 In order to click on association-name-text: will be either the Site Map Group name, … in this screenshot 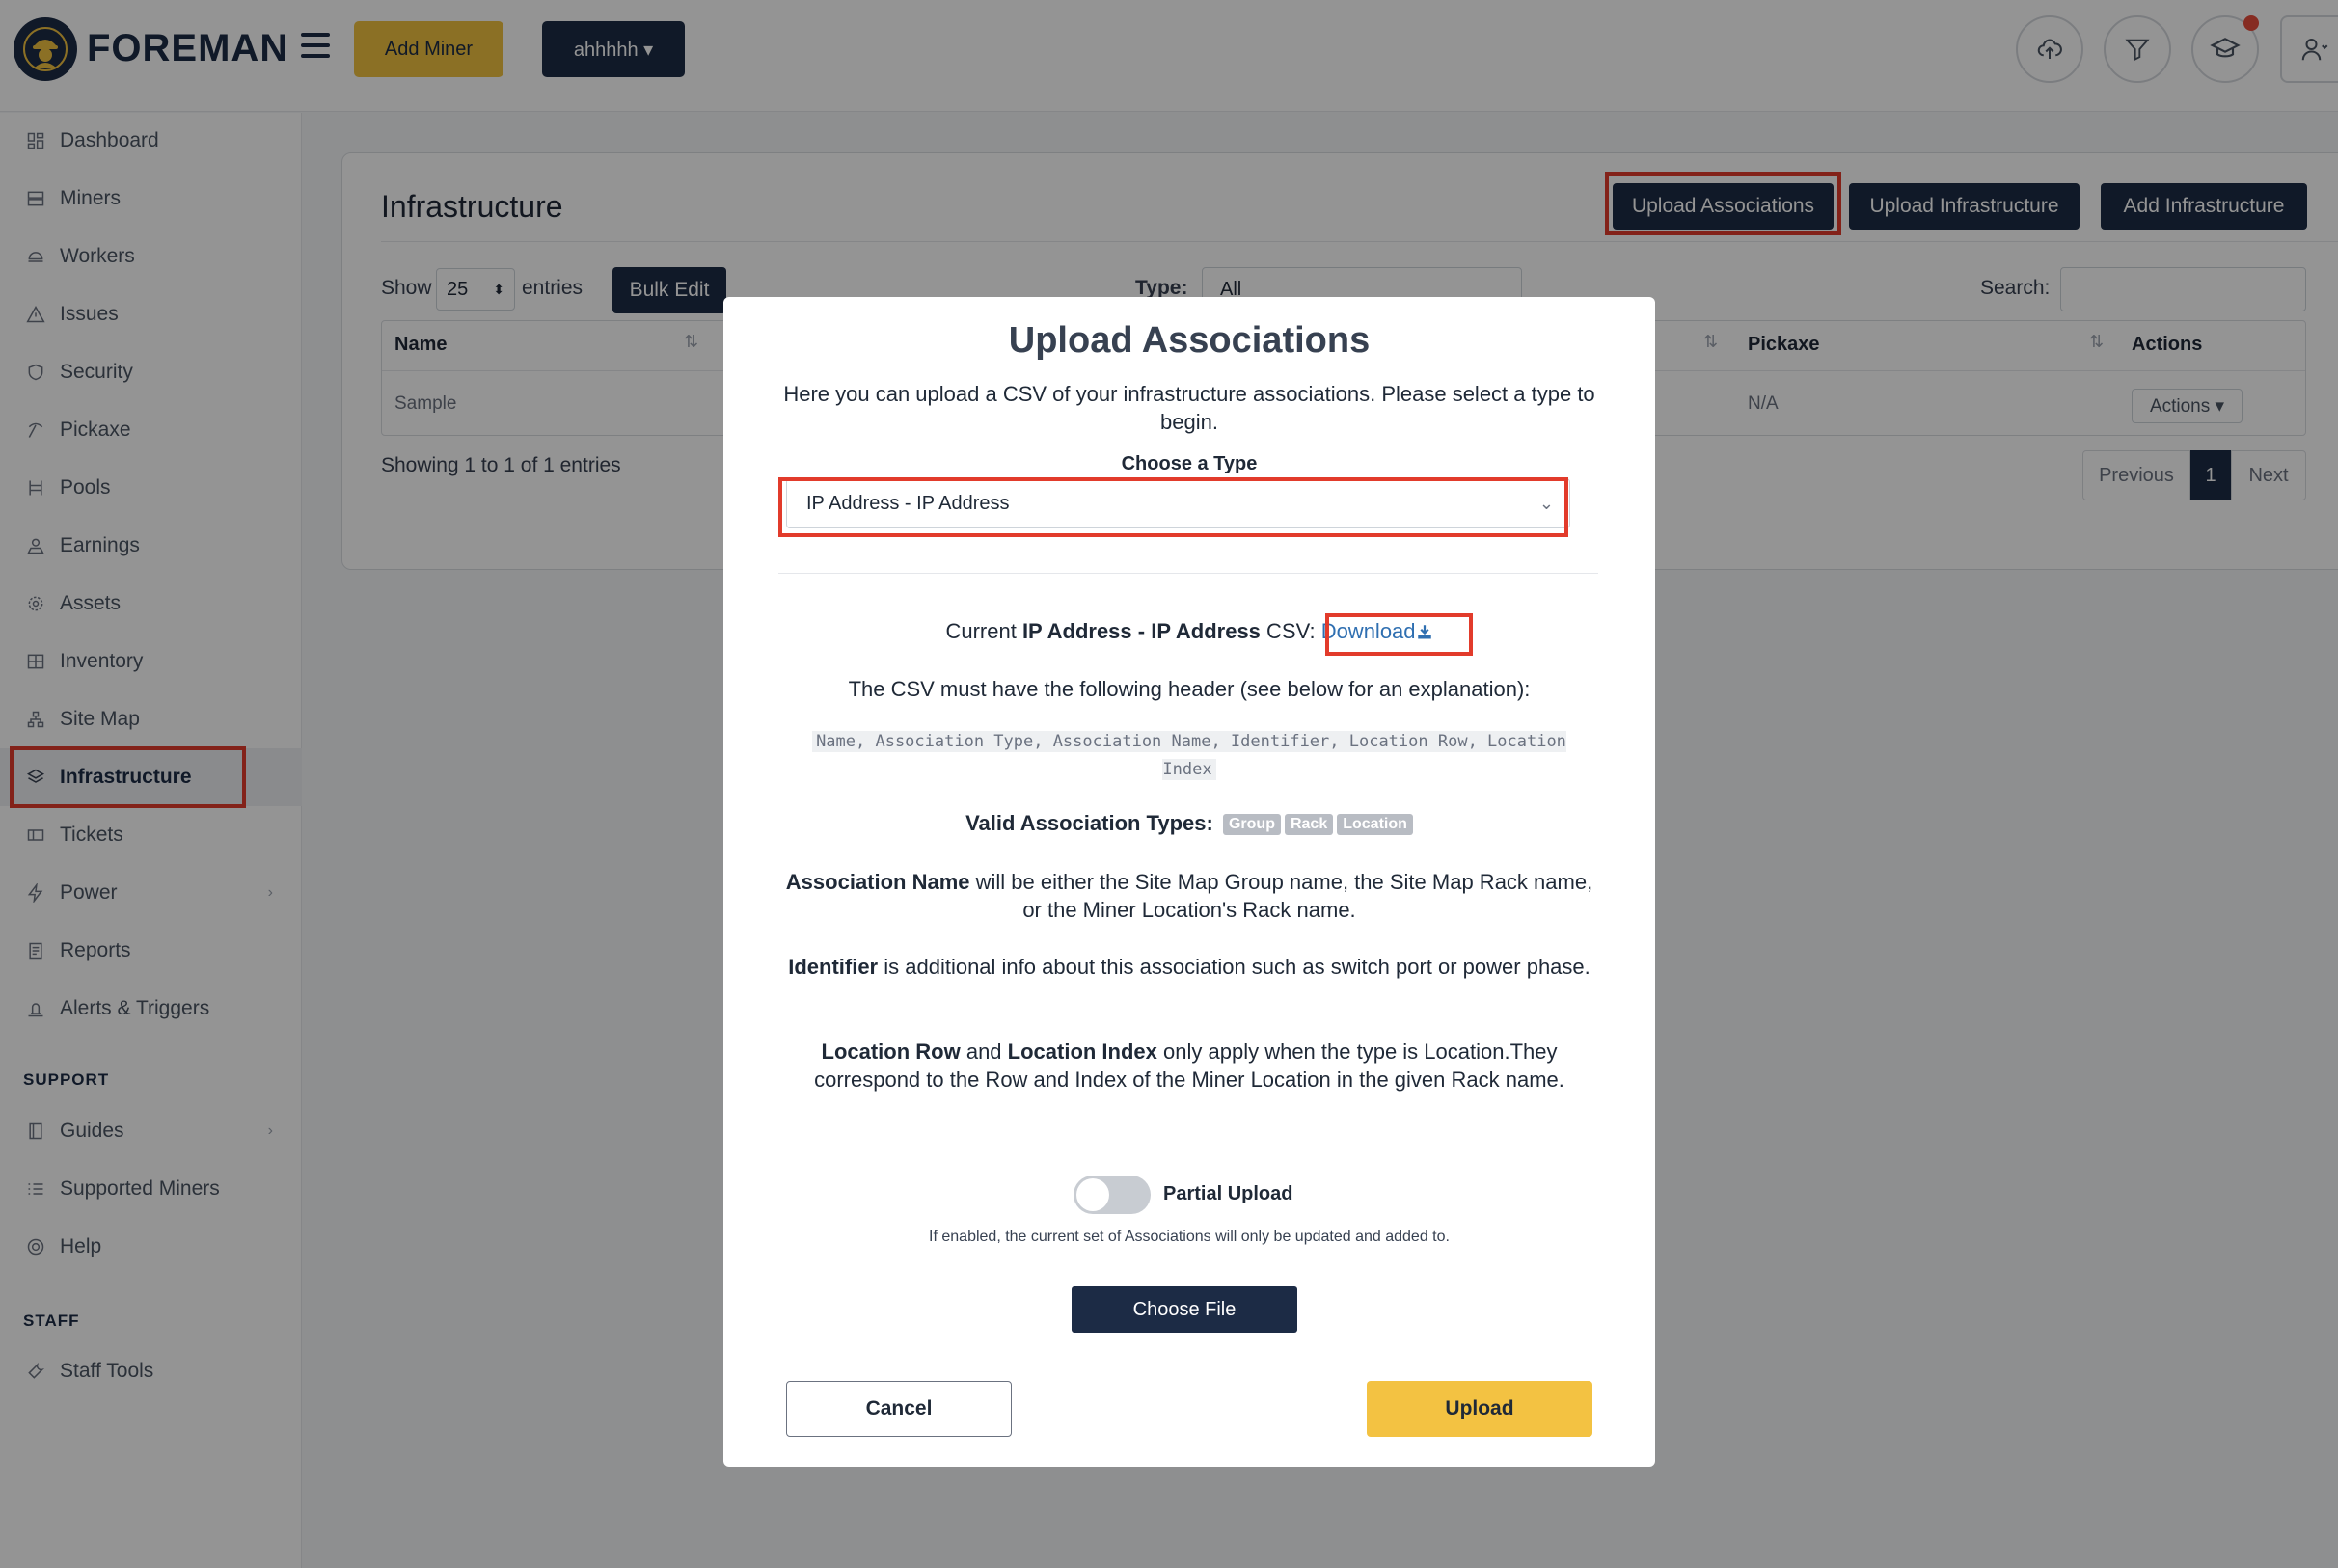, I will do `click(1281, 896)`.